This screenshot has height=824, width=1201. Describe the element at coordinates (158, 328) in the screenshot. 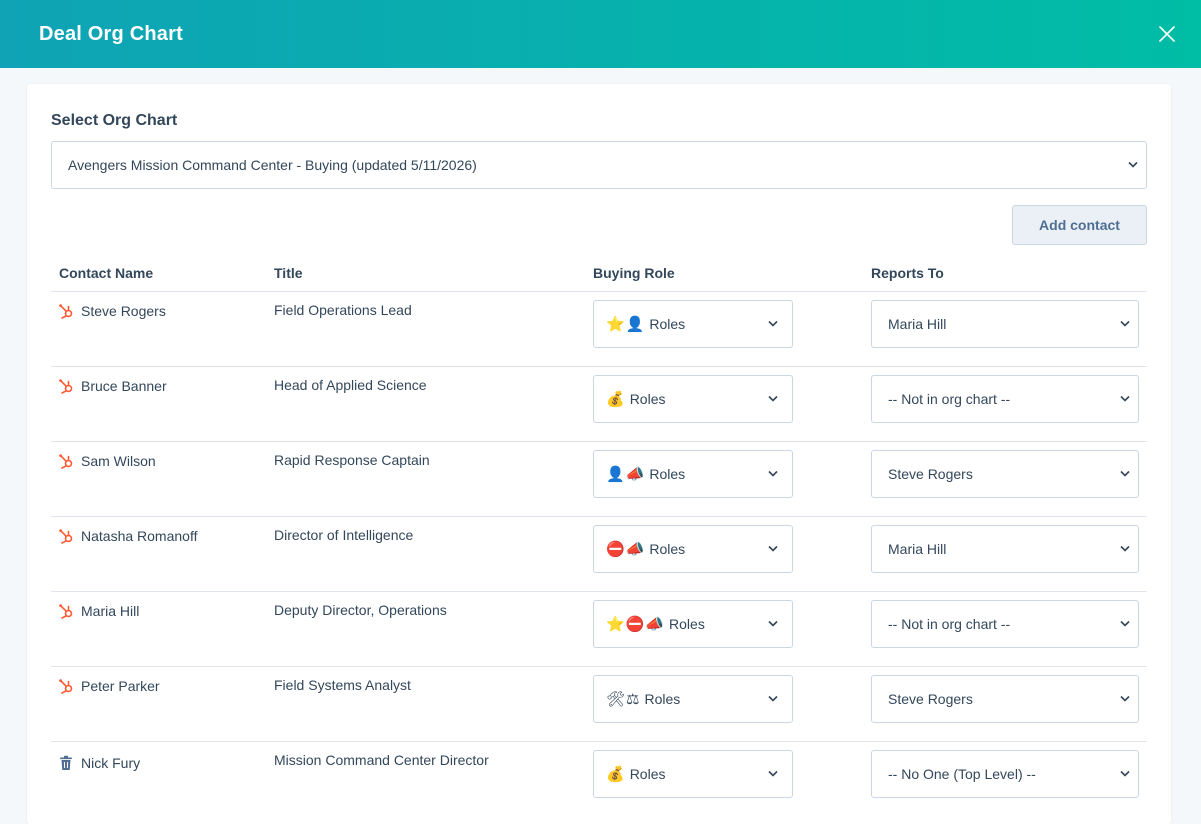

I see `contact-name-cell: Steve Rogers` at that location.